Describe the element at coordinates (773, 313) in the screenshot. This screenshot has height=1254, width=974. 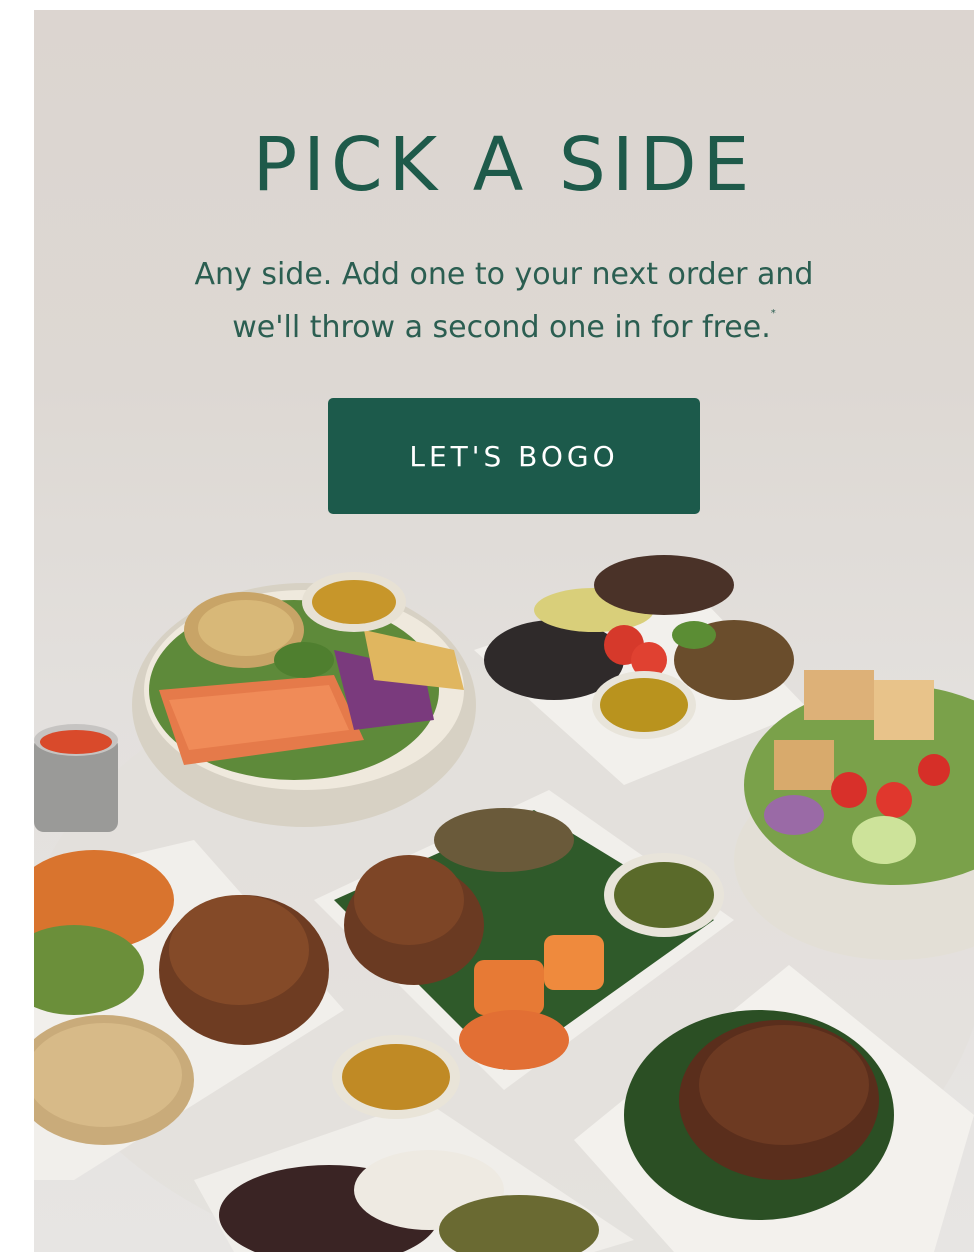
I see `footnote-mark: *` at that location.